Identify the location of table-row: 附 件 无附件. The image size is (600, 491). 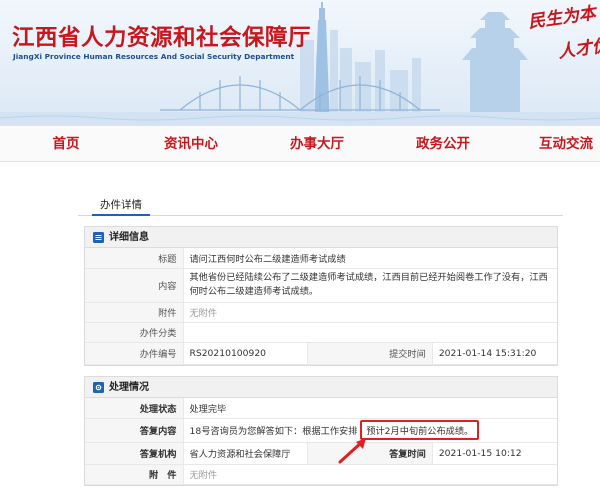
(321, 474).